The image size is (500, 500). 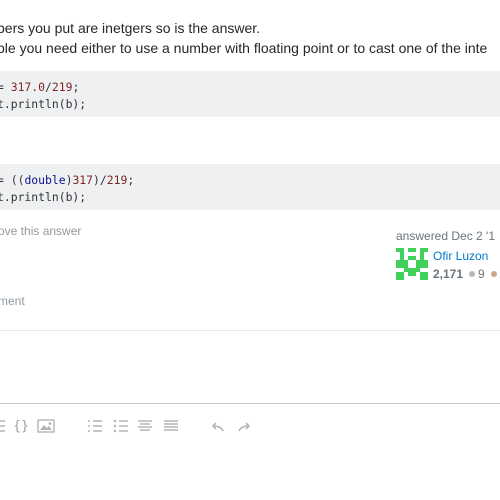 I want to click on answer-divider, so click(x=250, y=330).